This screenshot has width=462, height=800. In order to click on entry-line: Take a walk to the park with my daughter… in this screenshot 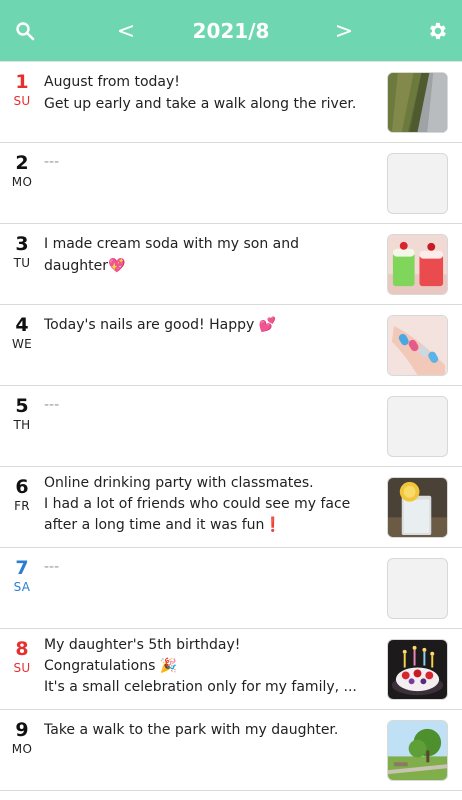, I will do `click(191, 730)`.